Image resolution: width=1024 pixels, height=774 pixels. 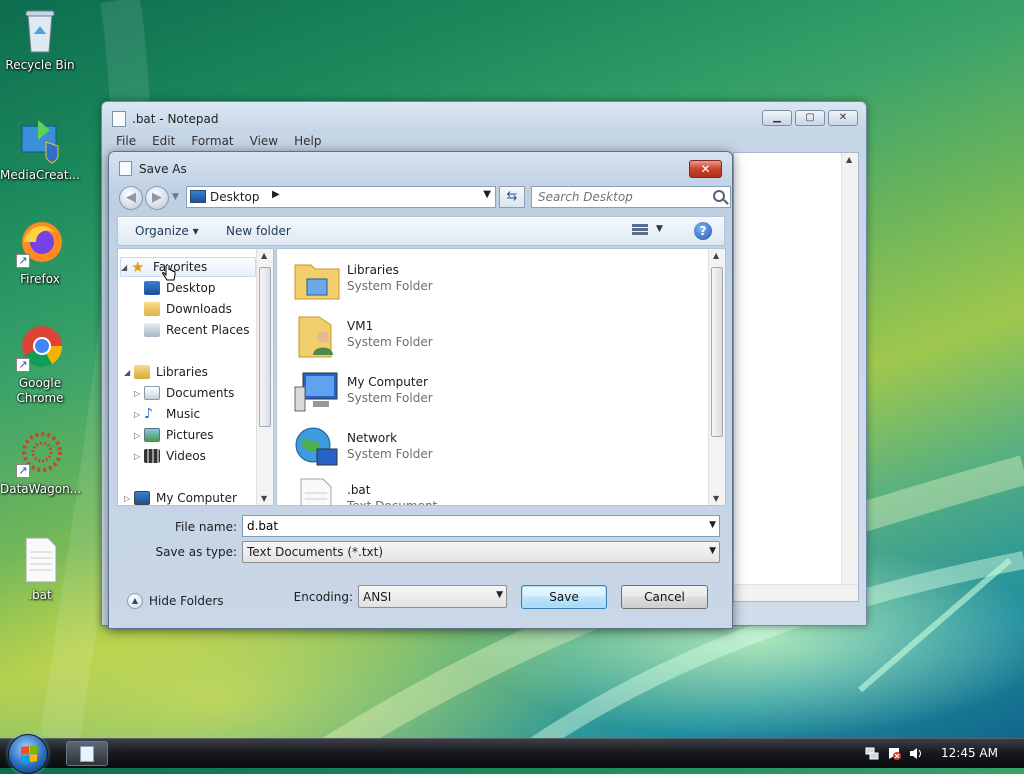 What do you see at coordinates (705, 169) in the screenshot?
I see `dialog-close-button: ✕` at bounding box center [705, 169].